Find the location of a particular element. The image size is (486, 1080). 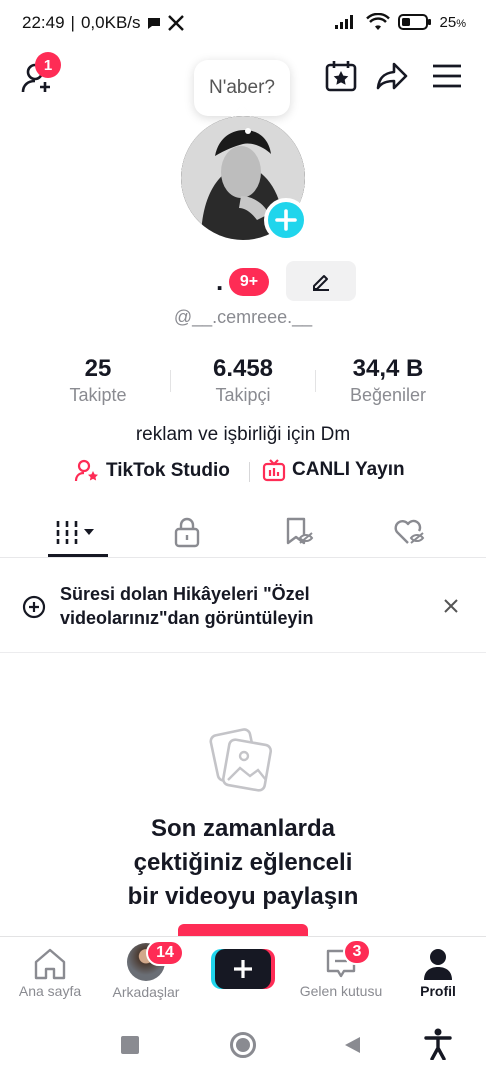

recents-button is located at coordinates (130, 1045).